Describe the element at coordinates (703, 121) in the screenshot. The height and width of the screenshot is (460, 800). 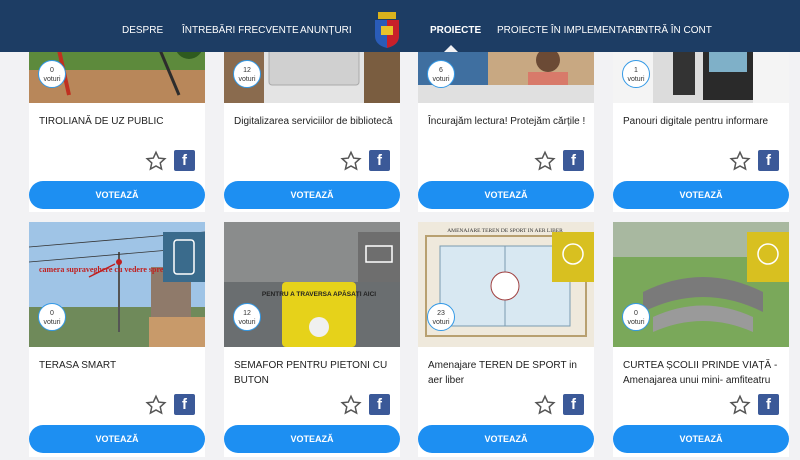
I see `project-title: Panouri digitale pentru informare` at that location.